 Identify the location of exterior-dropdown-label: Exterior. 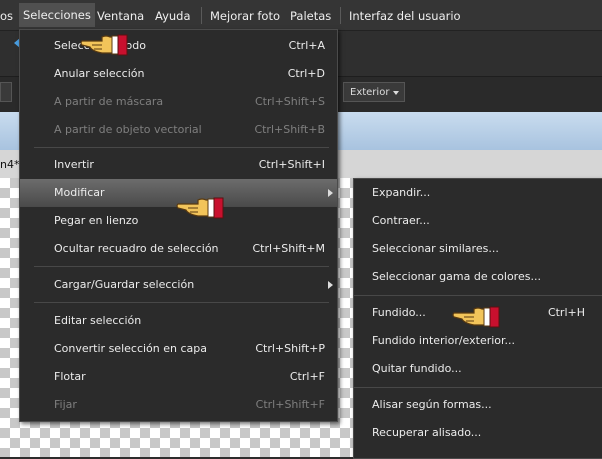
(370, 92).